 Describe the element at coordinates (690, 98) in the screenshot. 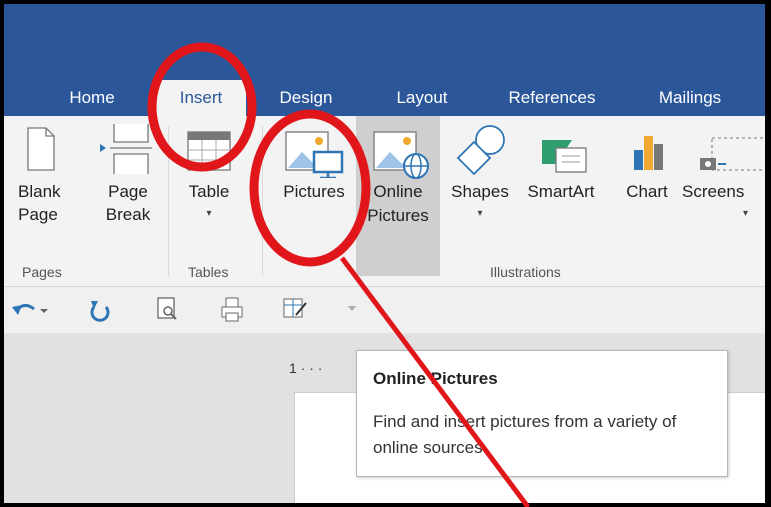

I see `tab-mailings: Mailings` at that location.